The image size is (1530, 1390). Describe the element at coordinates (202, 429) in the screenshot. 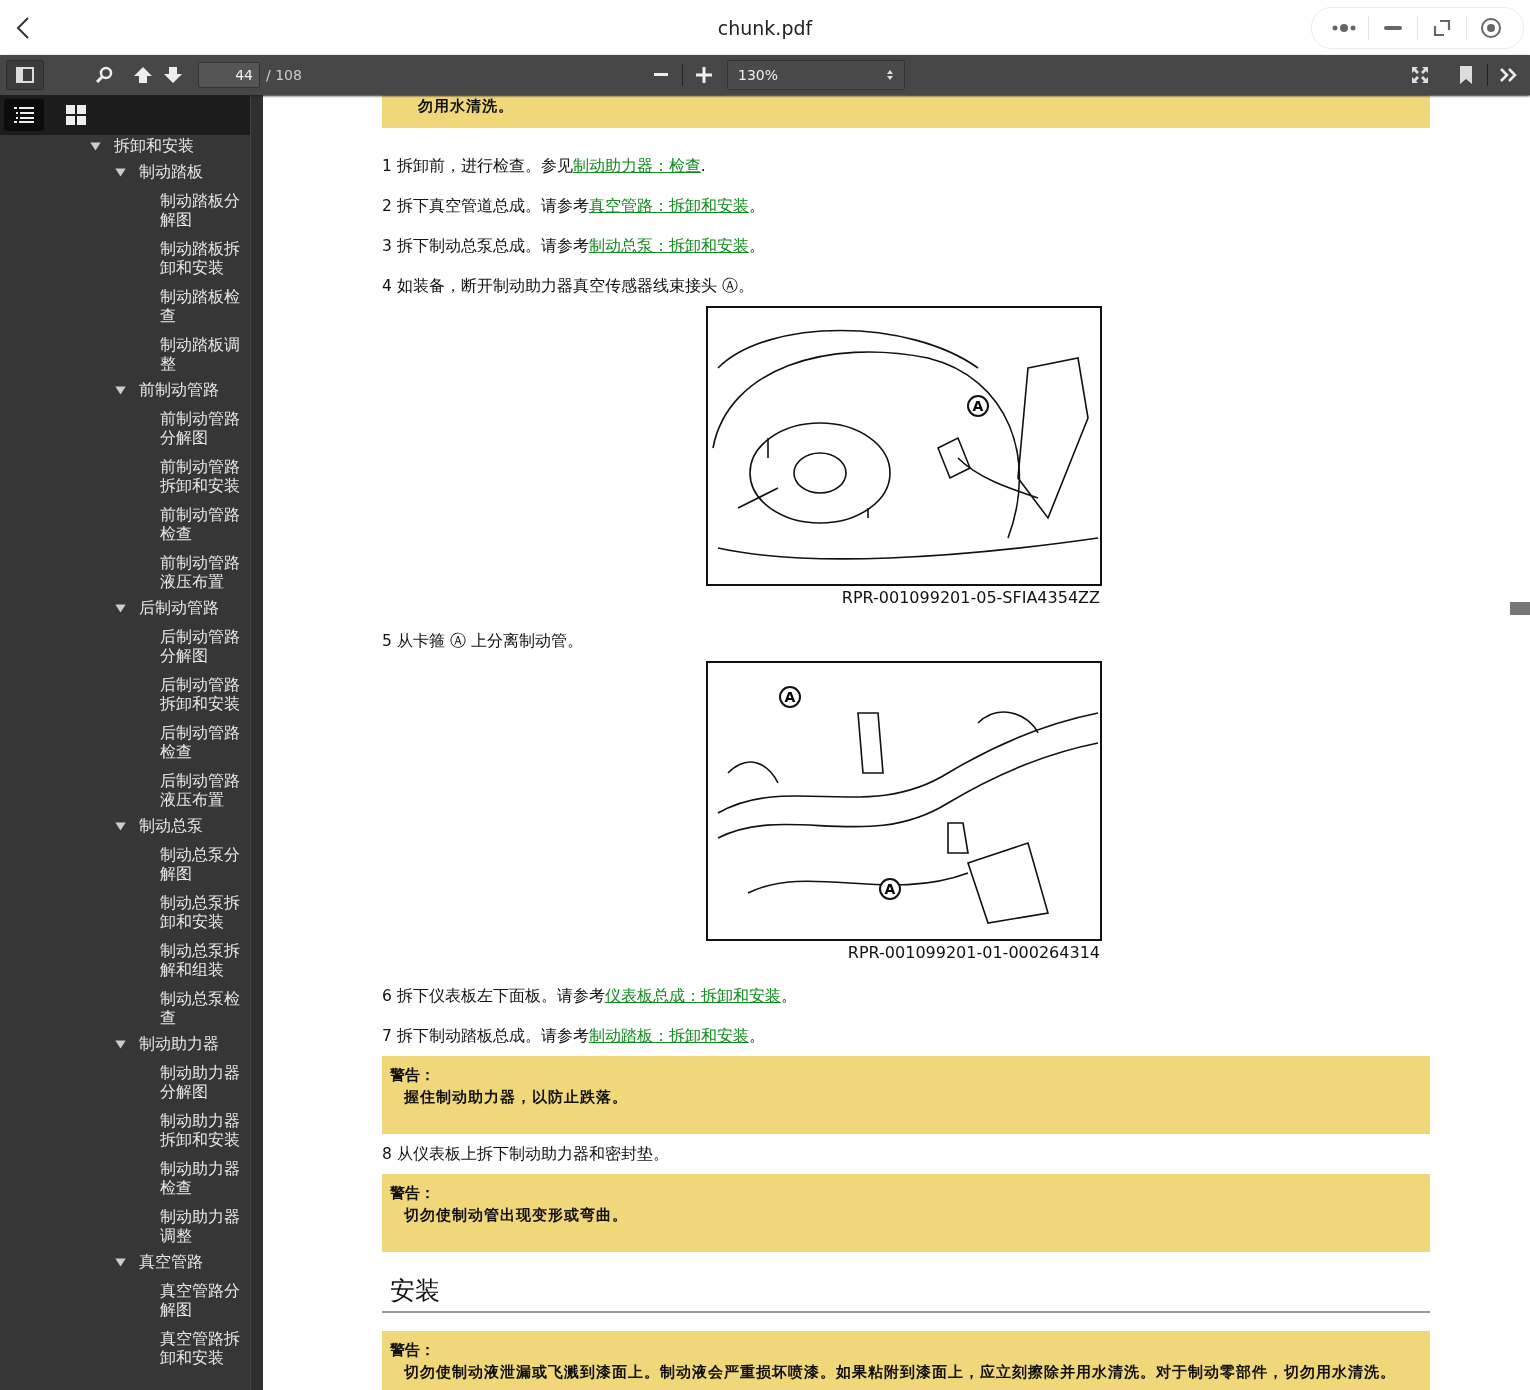

I see `outline-item: 前制动管路分解图` at that location.